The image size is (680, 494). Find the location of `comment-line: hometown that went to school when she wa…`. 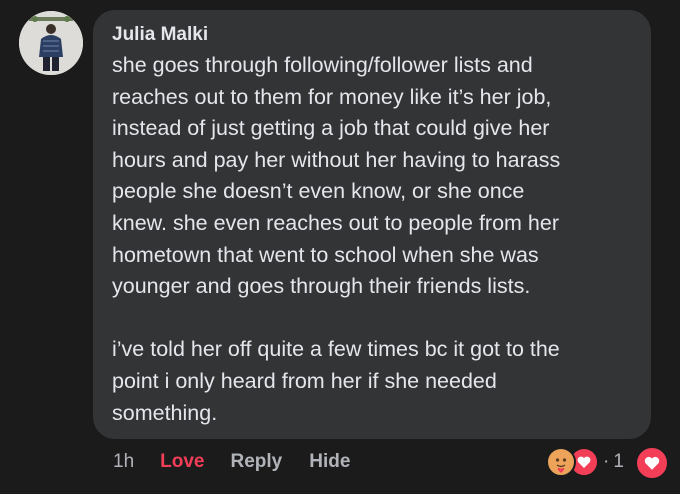

comment-line: hometown that went to school when she wa… is located at coordinates (325, 254).